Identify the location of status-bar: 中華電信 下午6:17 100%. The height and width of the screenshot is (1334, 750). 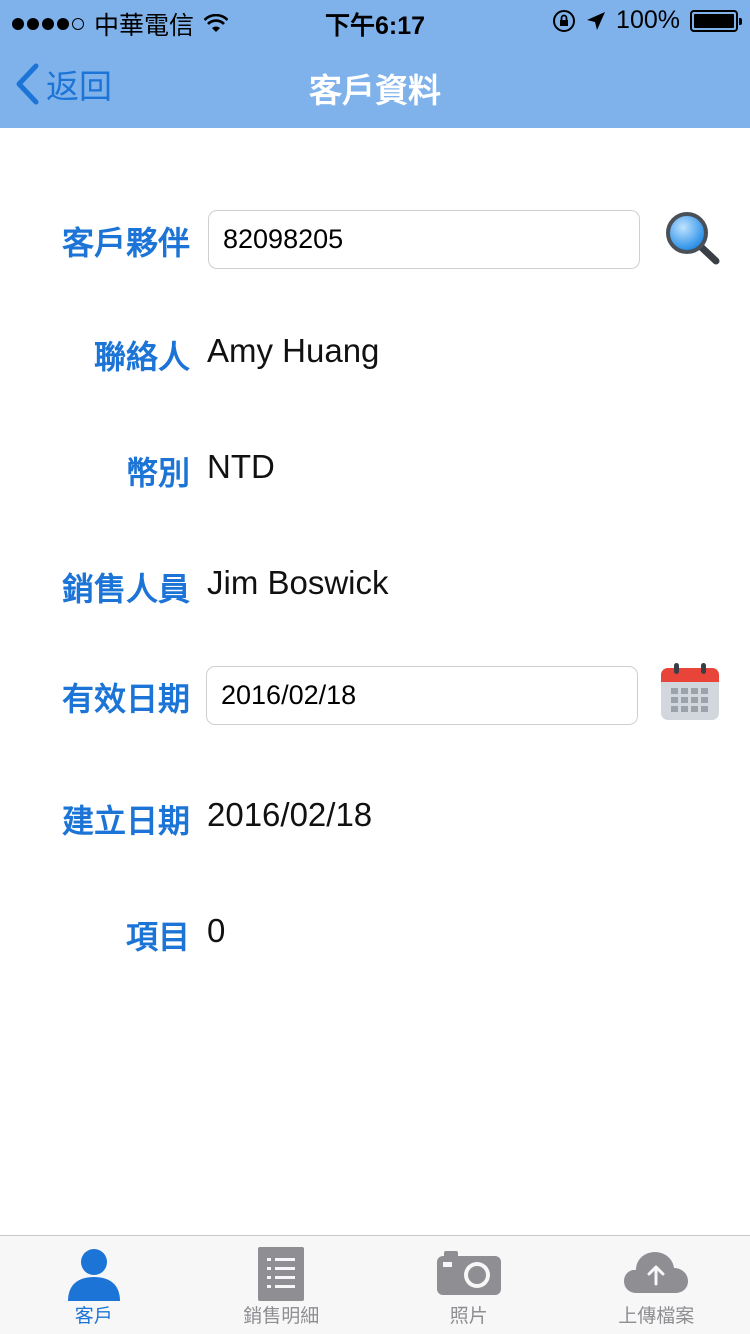
(375, 20).